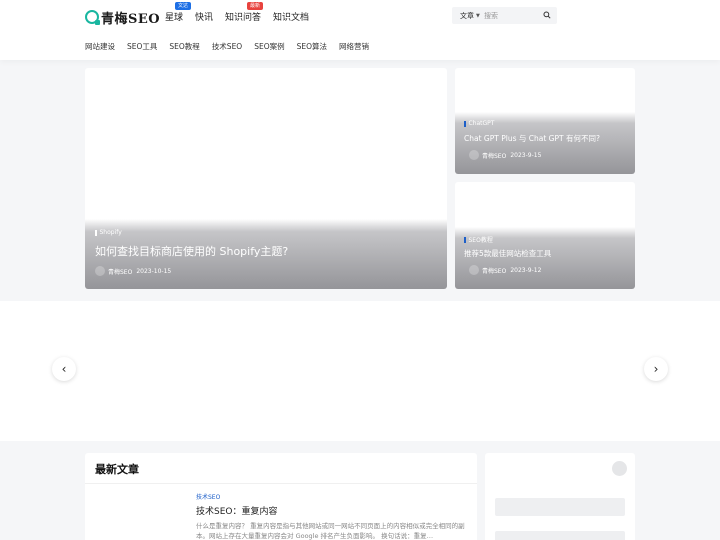 This screenshot has width=720, height=540. What do you see at coordinates (526, 270) in the screenshot?
I see `hero-date: 2023-9-12` at bounding box center [526, 270].